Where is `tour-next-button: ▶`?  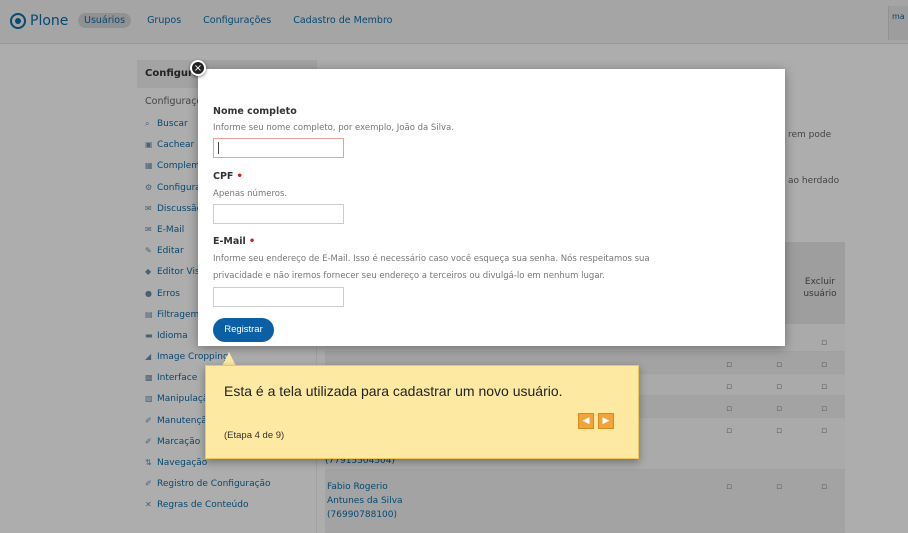
tour-next-button: ▶ is located at coordinates (606, 421).